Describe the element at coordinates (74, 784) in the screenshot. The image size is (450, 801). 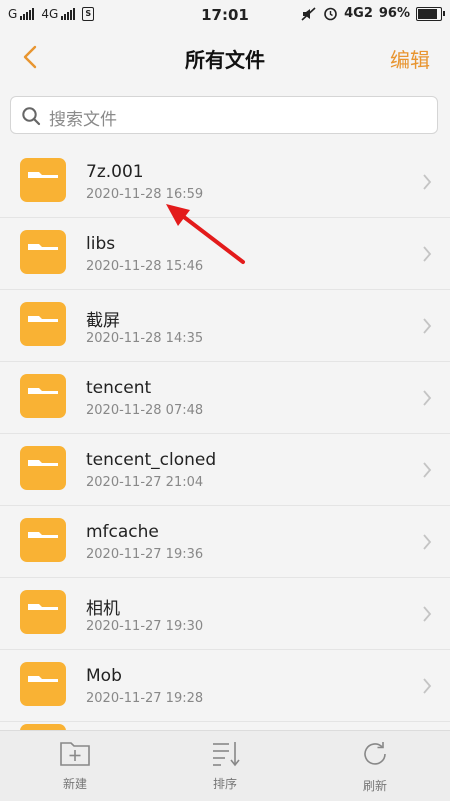
I see `new-label: 新建` at that location.